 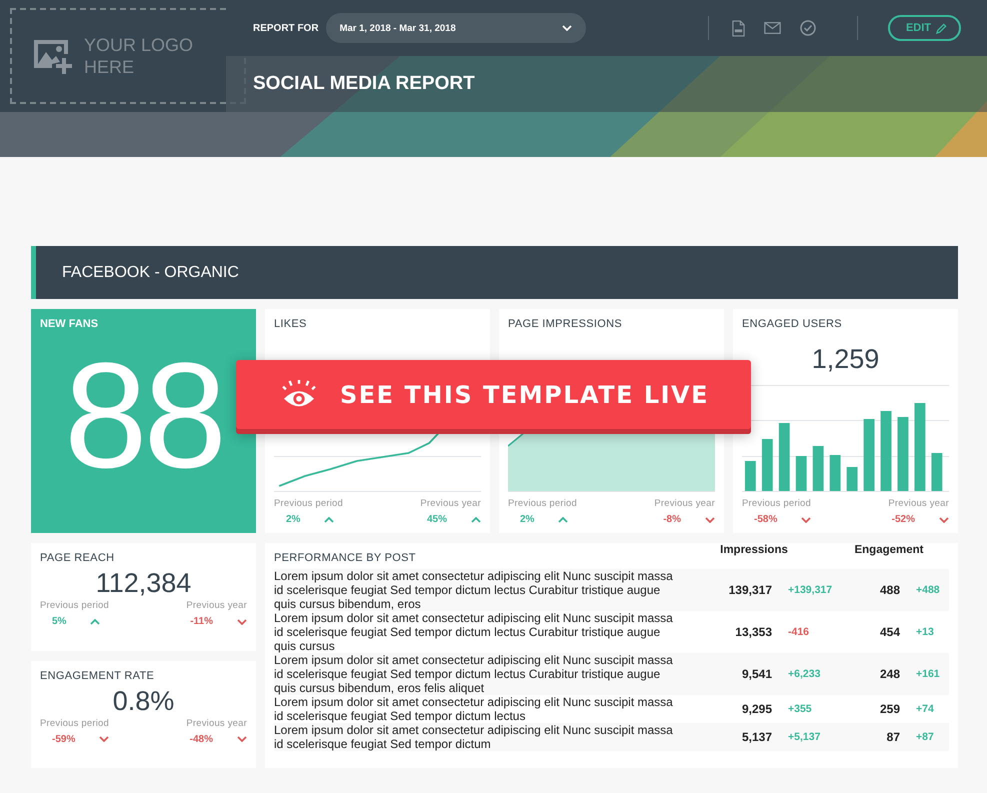 I want to click on table-cell-text: 139,317, so click(x=750, y=590).